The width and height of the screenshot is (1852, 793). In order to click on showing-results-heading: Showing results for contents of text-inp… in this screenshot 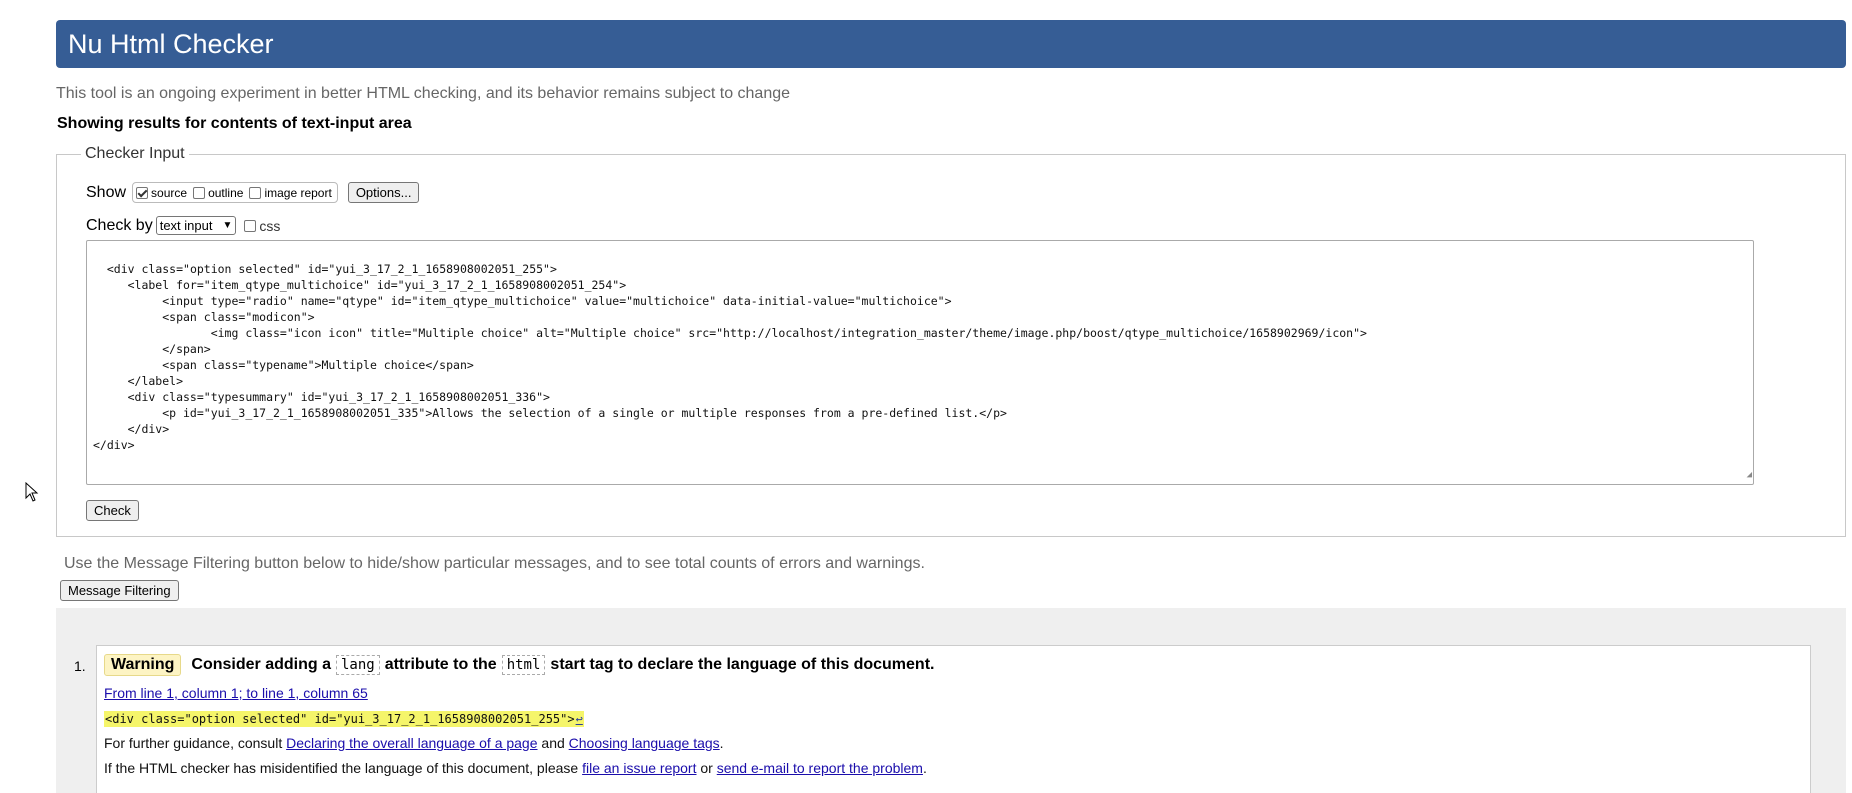, I will do `click(234, 123)`.